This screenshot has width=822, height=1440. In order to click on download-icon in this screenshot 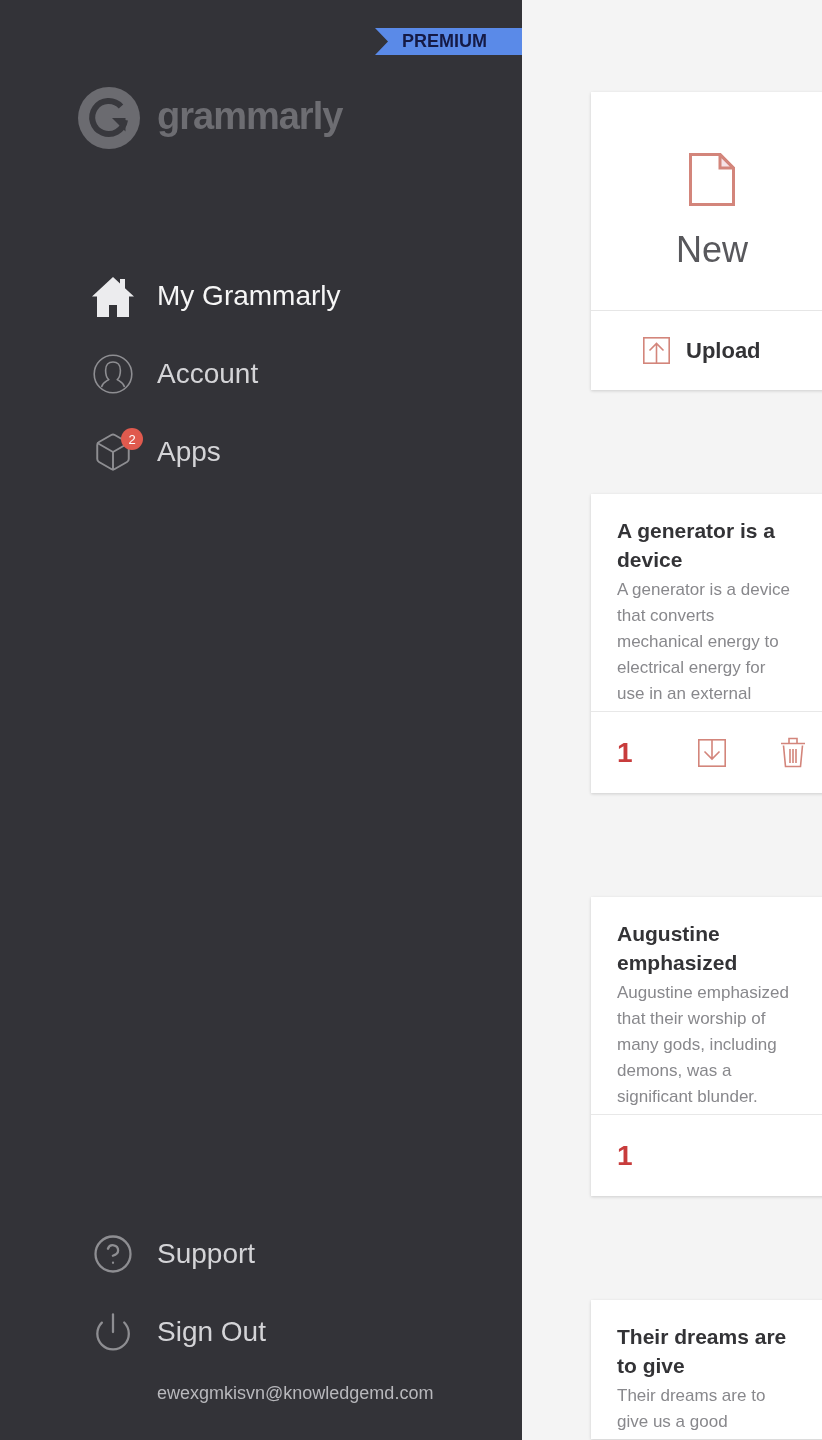, I will do `click(712, 752)`.